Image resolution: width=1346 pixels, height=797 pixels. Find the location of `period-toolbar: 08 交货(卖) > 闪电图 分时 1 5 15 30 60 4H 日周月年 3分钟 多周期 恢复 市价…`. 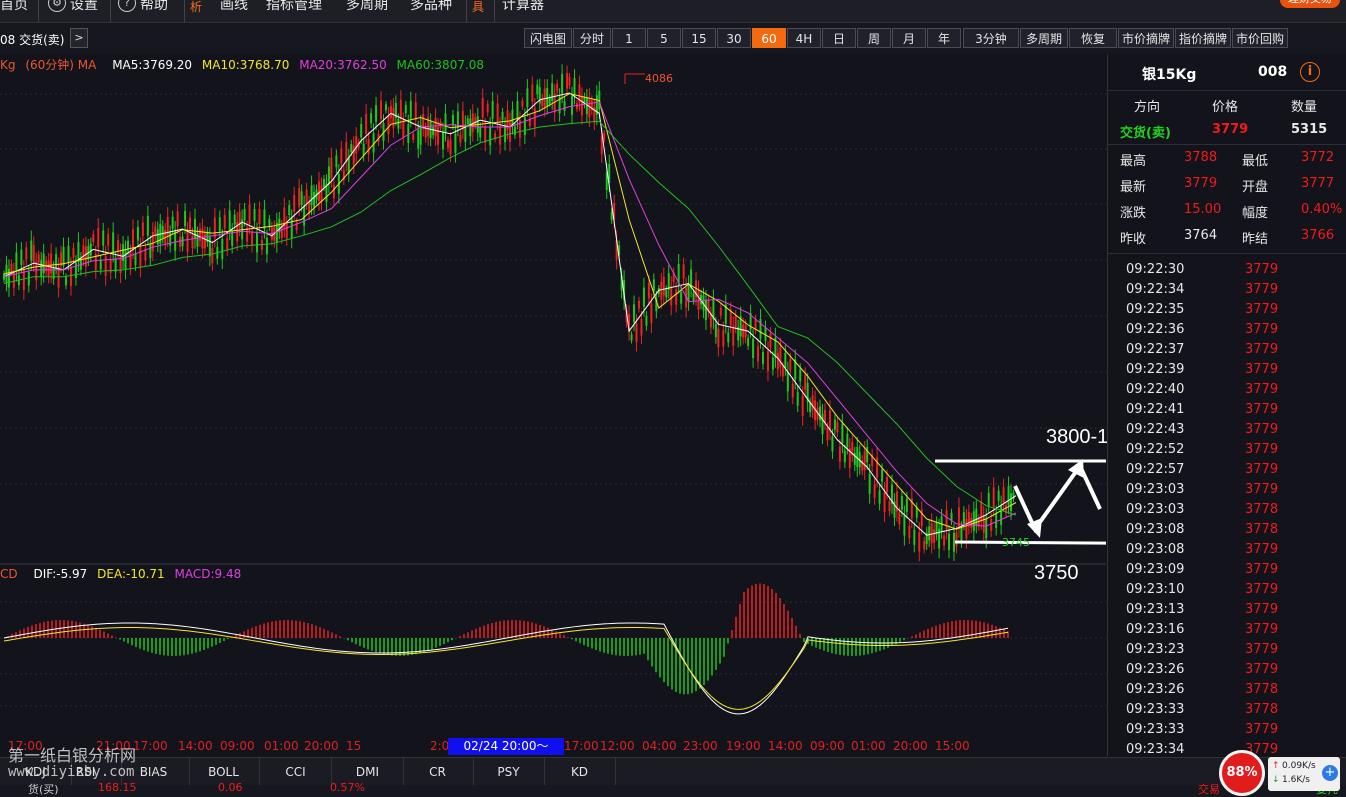

period-toolbar: 08 交货(卖) > 闪电图 分时 1 5 15 30 60 4H 日周月年 3分钟 多周期 恢复 市价… is located at coordinates (673, 38).